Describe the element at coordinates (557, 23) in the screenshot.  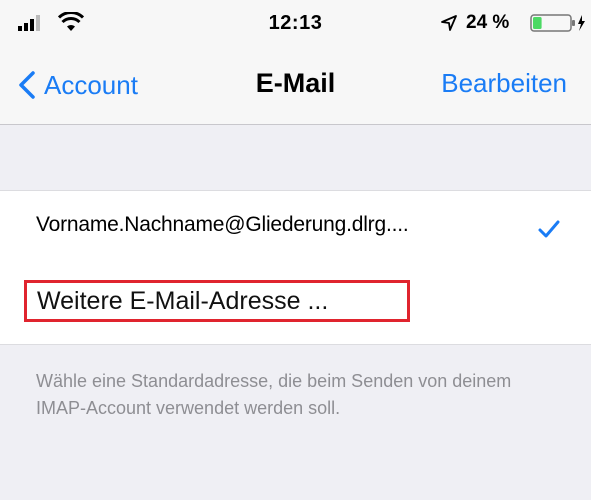
I see `battery-icon` at that location.